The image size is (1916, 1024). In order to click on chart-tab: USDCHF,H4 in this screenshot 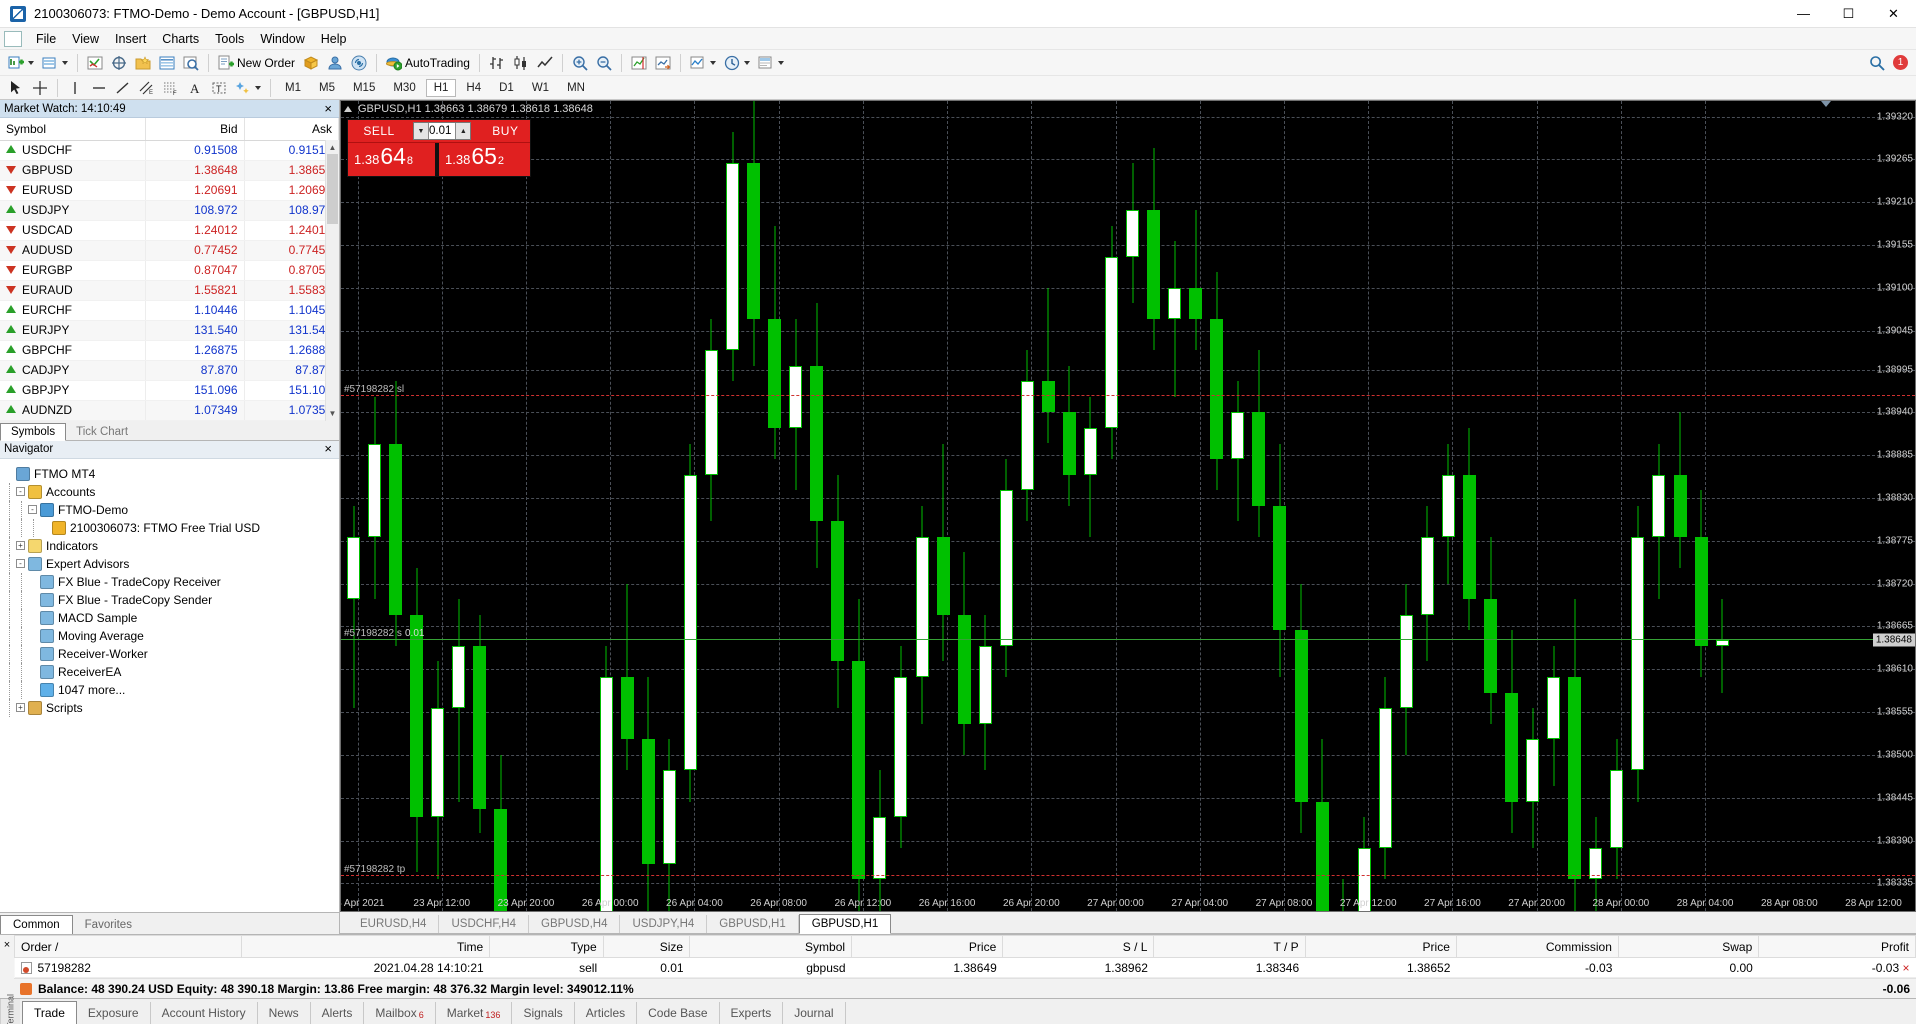, I will do `click(484, 924)`.